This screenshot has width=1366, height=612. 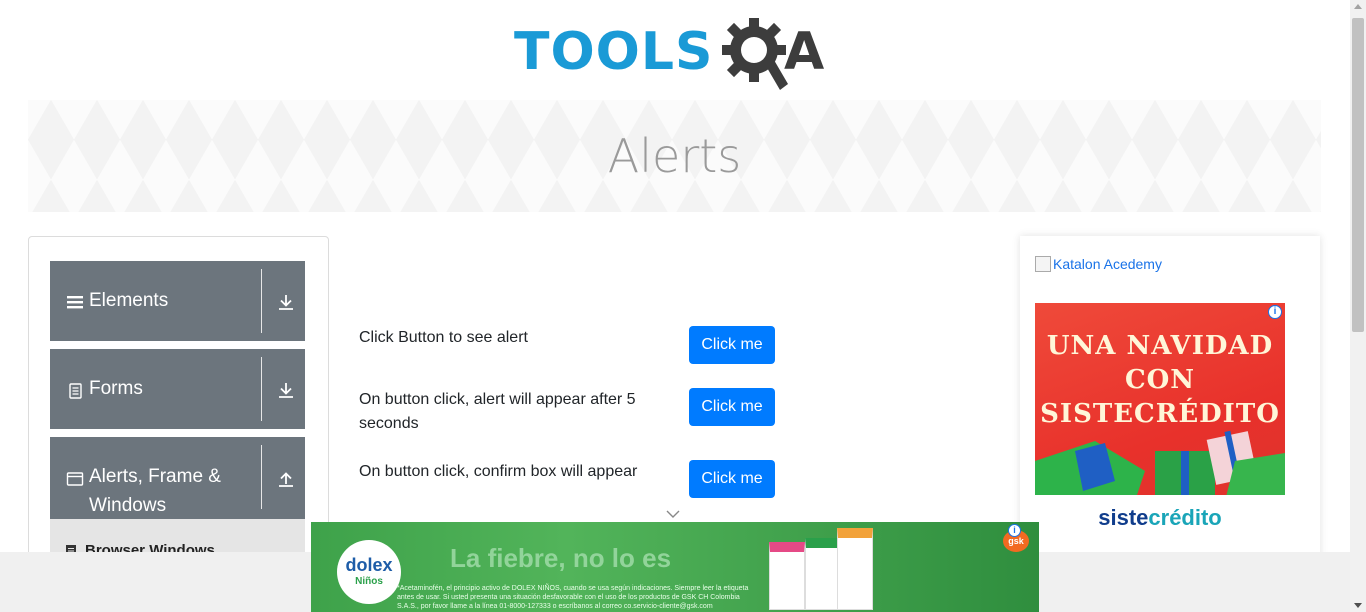 What do you see at coordinates (1185, 517) in the screenshot?
I see `ad-brand-part2: crédito` at bounding box center [1185, 517].